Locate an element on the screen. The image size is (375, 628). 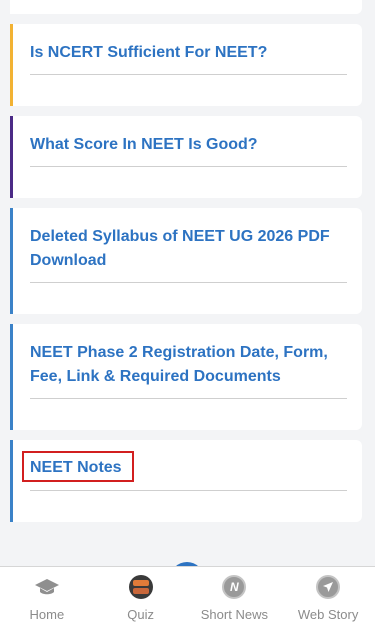
bottom-navigation: Home Quiz N Short News Web Story is located at coordinates (187, 597).